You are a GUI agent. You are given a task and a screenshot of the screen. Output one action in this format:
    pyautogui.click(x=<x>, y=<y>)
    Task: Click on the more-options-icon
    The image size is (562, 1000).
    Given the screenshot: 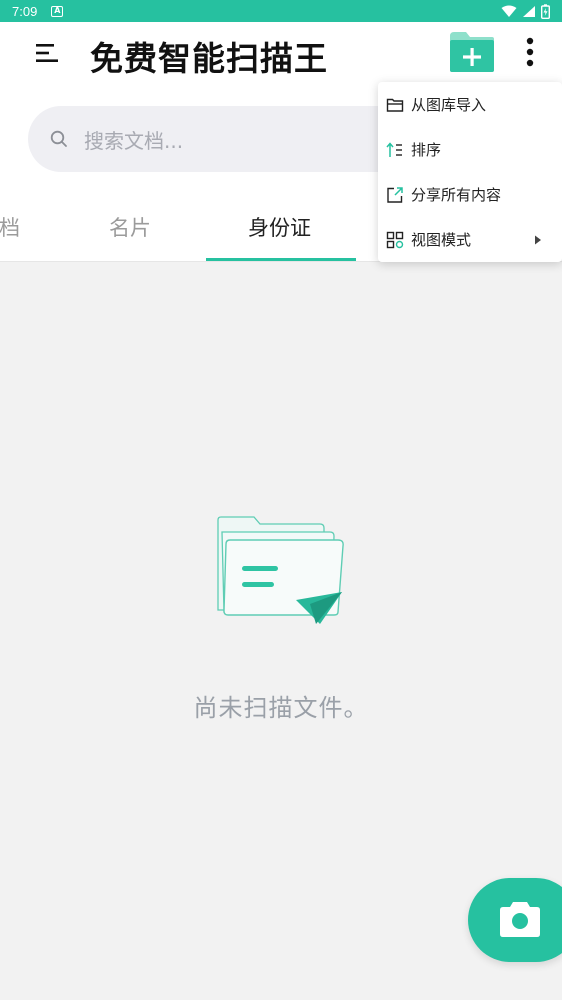 What is the action you would take?
    pyautogui.click(x=530, y=53)
    